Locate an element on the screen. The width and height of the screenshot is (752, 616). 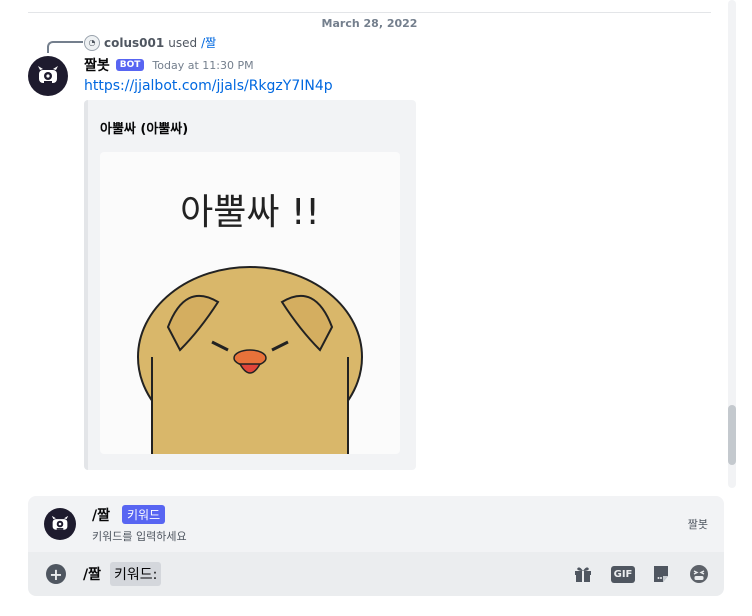
autocomplete-app-name: 짤봇 is located at coordinates (697, 524).